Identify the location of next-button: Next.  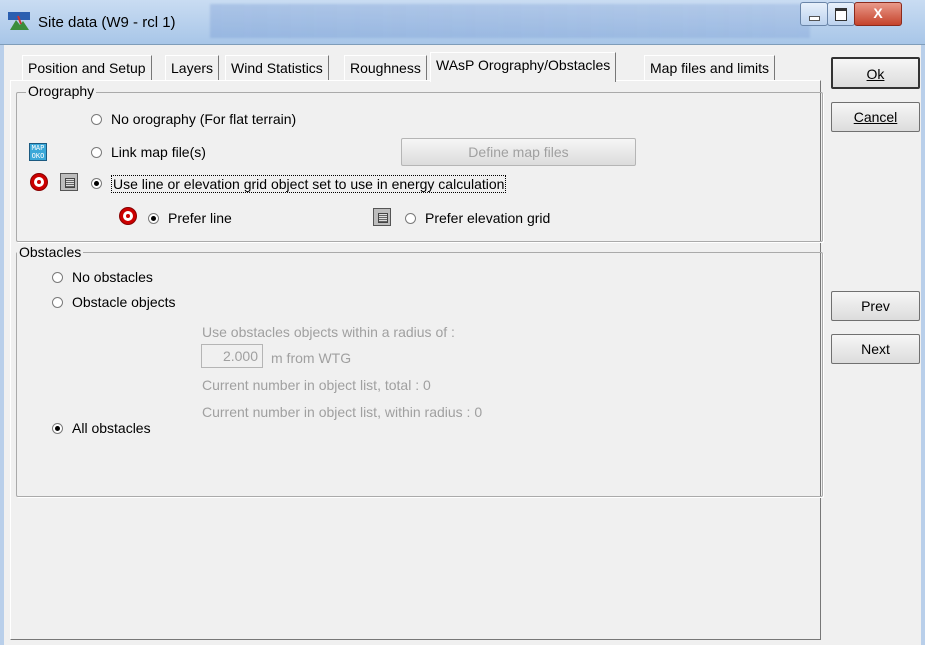
(875, 349).